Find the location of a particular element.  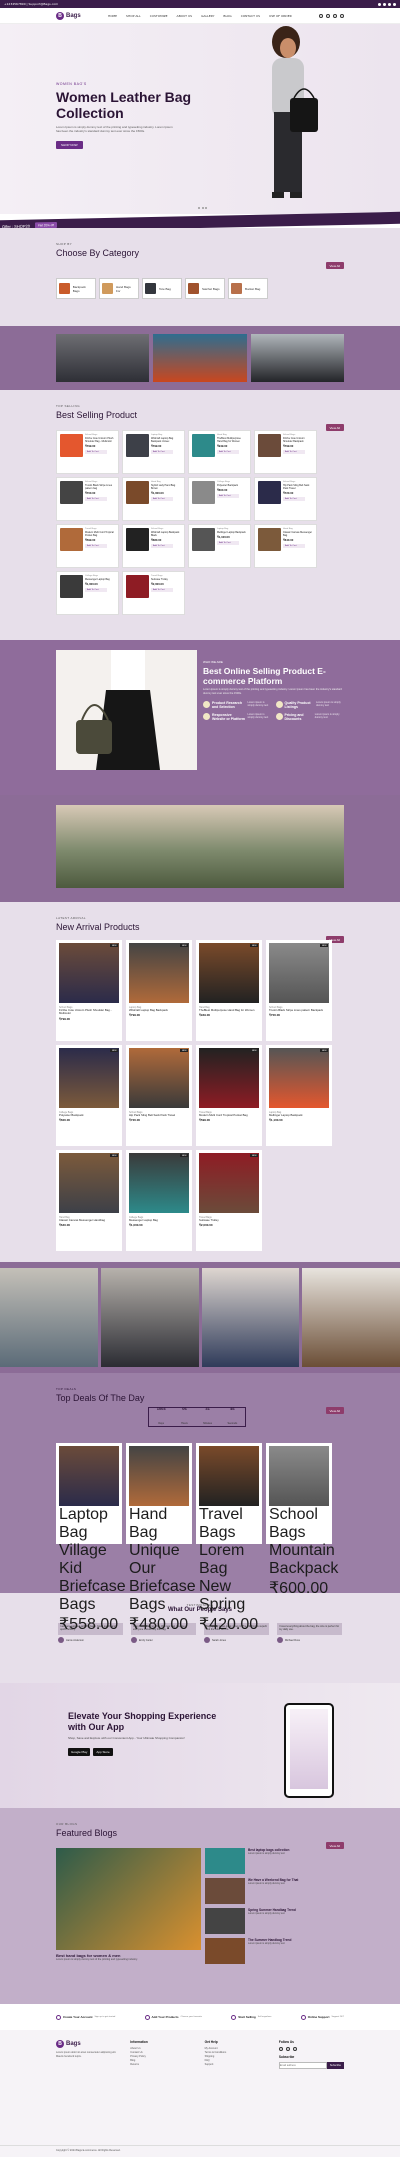

product-card: Hand Bag Unique Our Briefcase Bags ₹480.00 is located at coordinates (161, 1538).